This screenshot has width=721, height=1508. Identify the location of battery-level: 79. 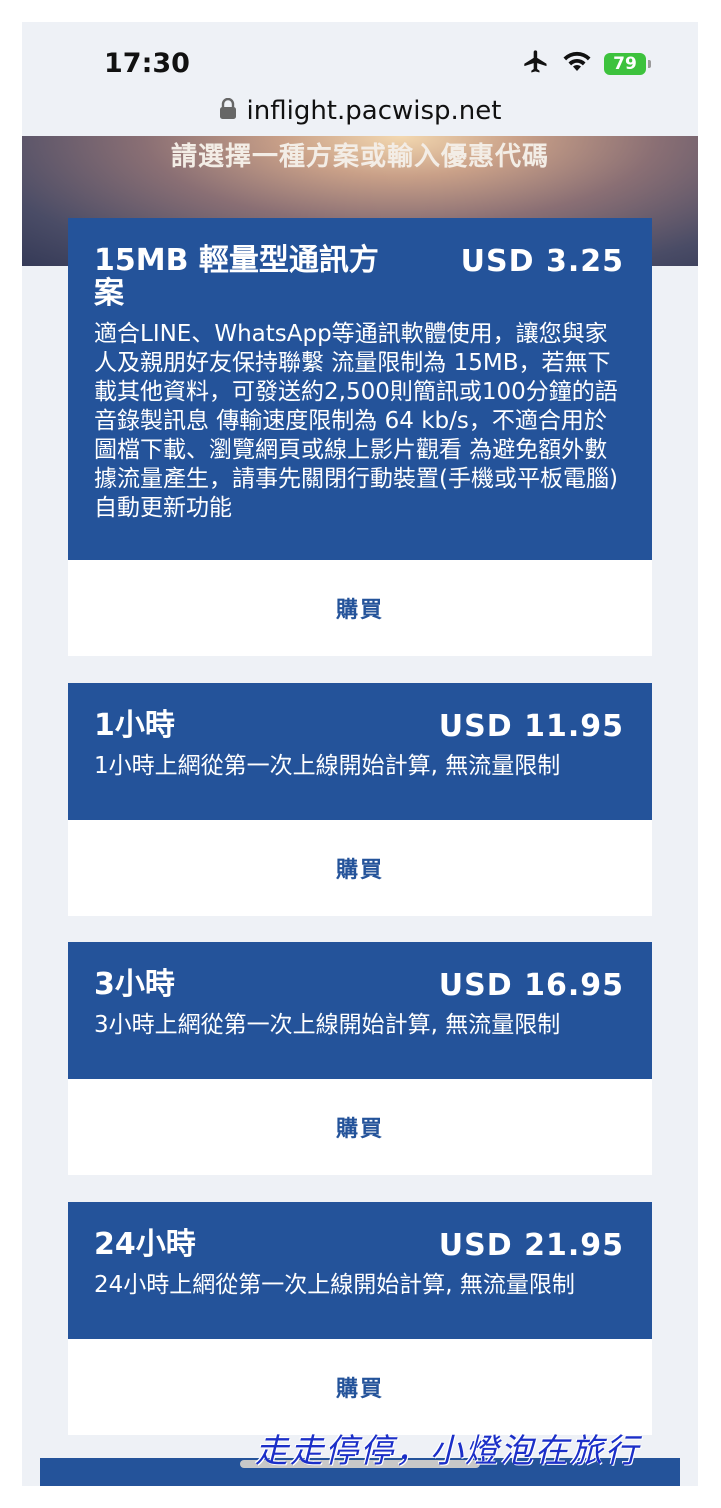
(625, 64).